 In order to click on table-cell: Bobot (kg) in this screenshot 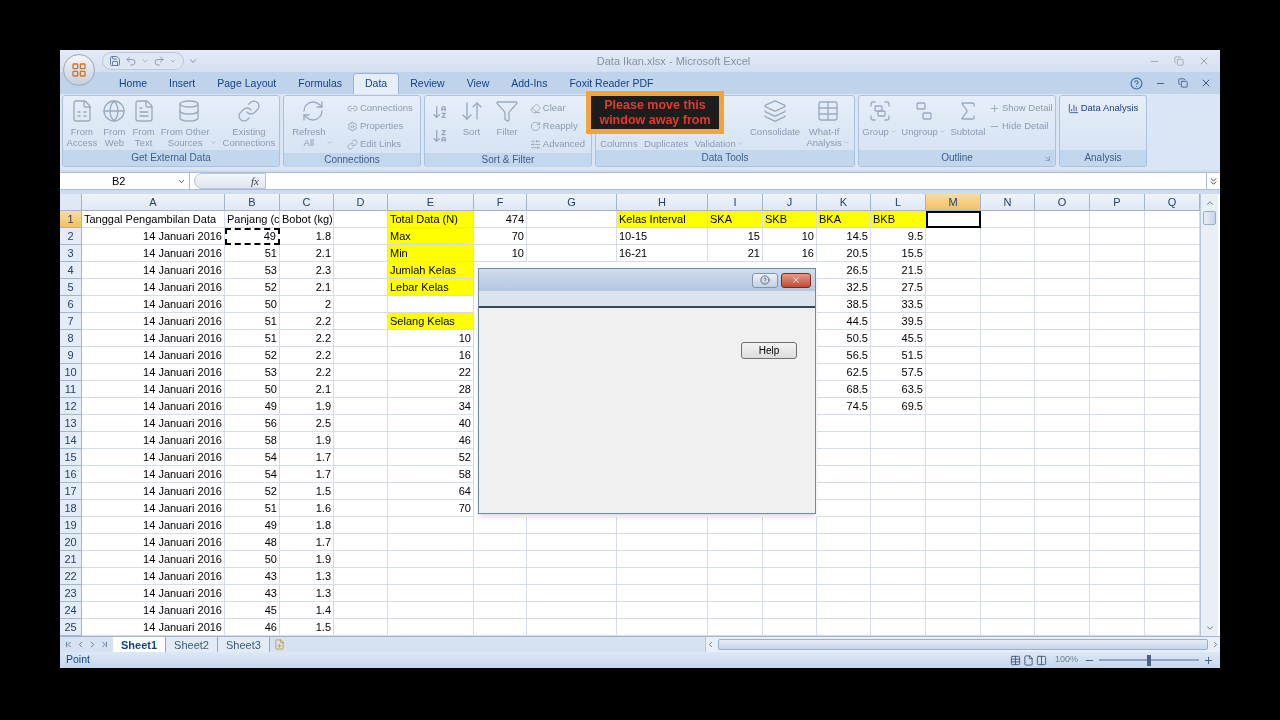, I will do `click(307, 219)`.